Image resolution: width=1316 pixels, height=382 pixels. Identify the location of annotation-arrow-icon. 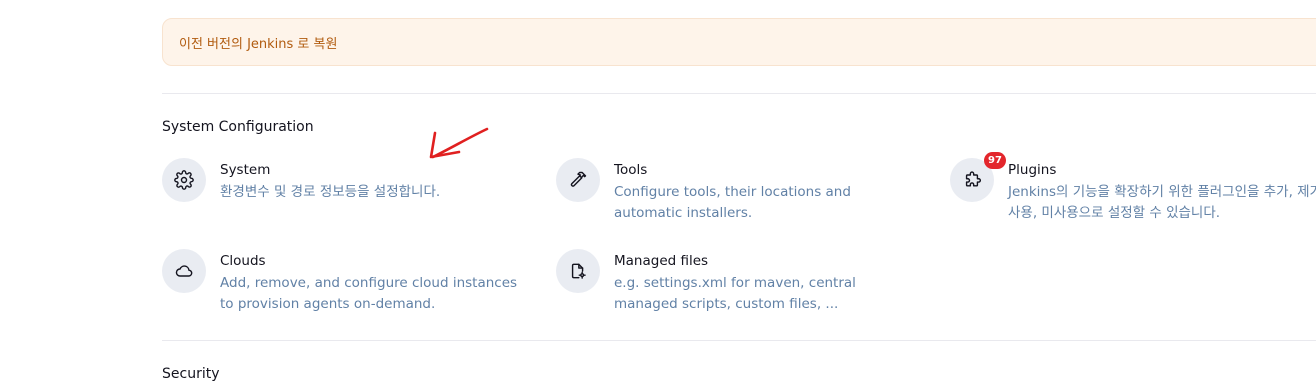
(459, 143).